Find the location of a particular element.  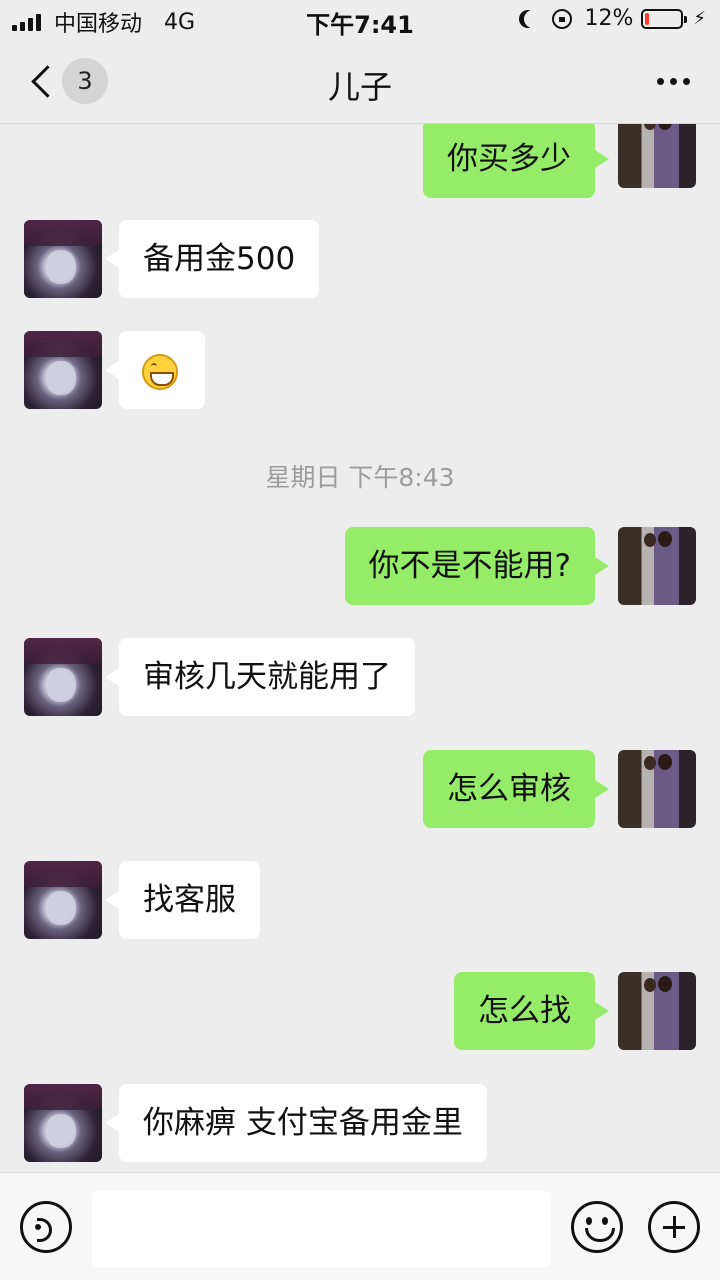

plus-icon is located at coordinates (674, 1227).